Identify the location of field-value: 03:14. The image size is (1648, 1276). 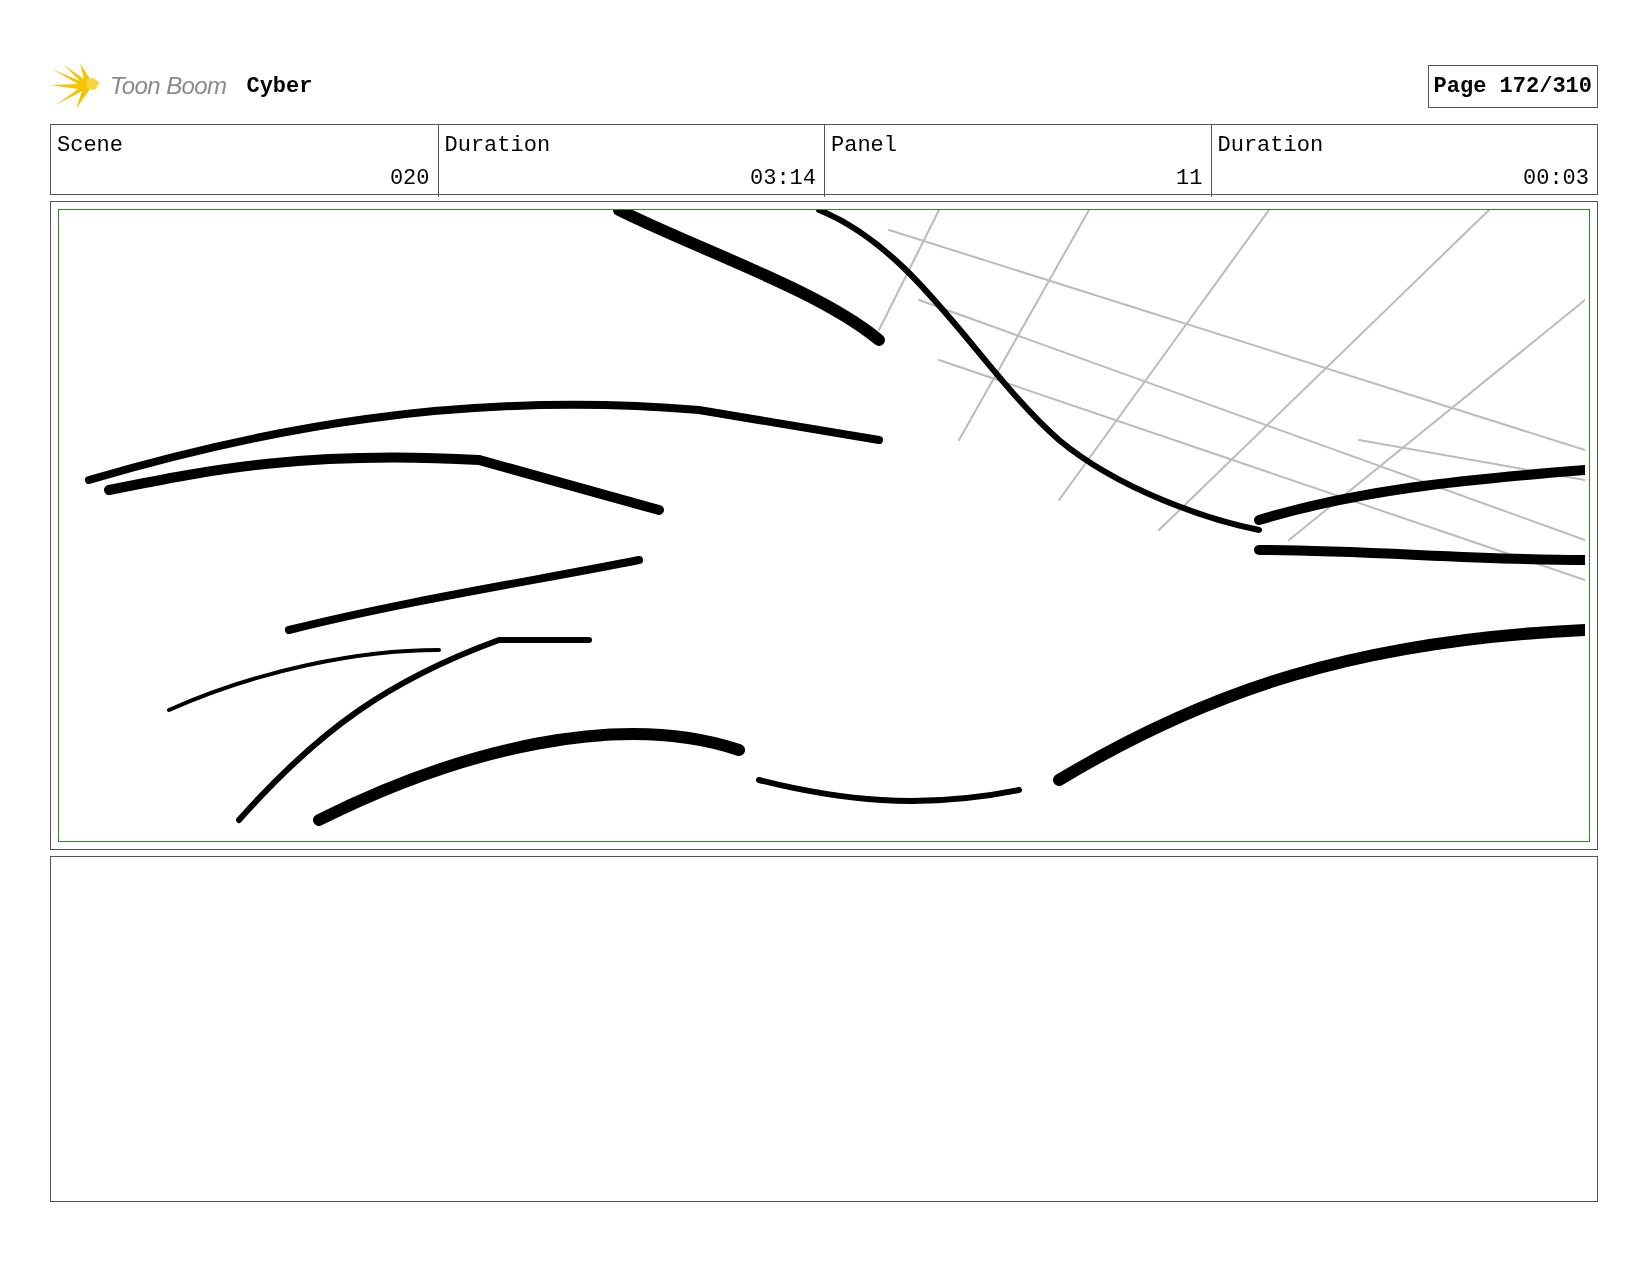
(783, 179).